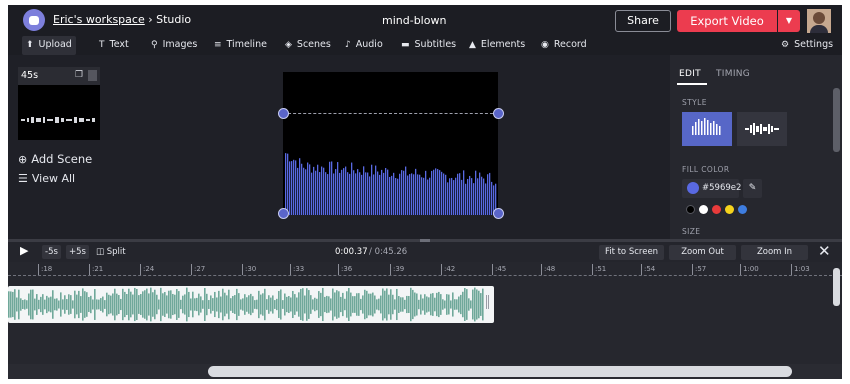 This screenshot has height=384, width=850. I want to click on view-all-button: ☰ View All, so click(46, 178).